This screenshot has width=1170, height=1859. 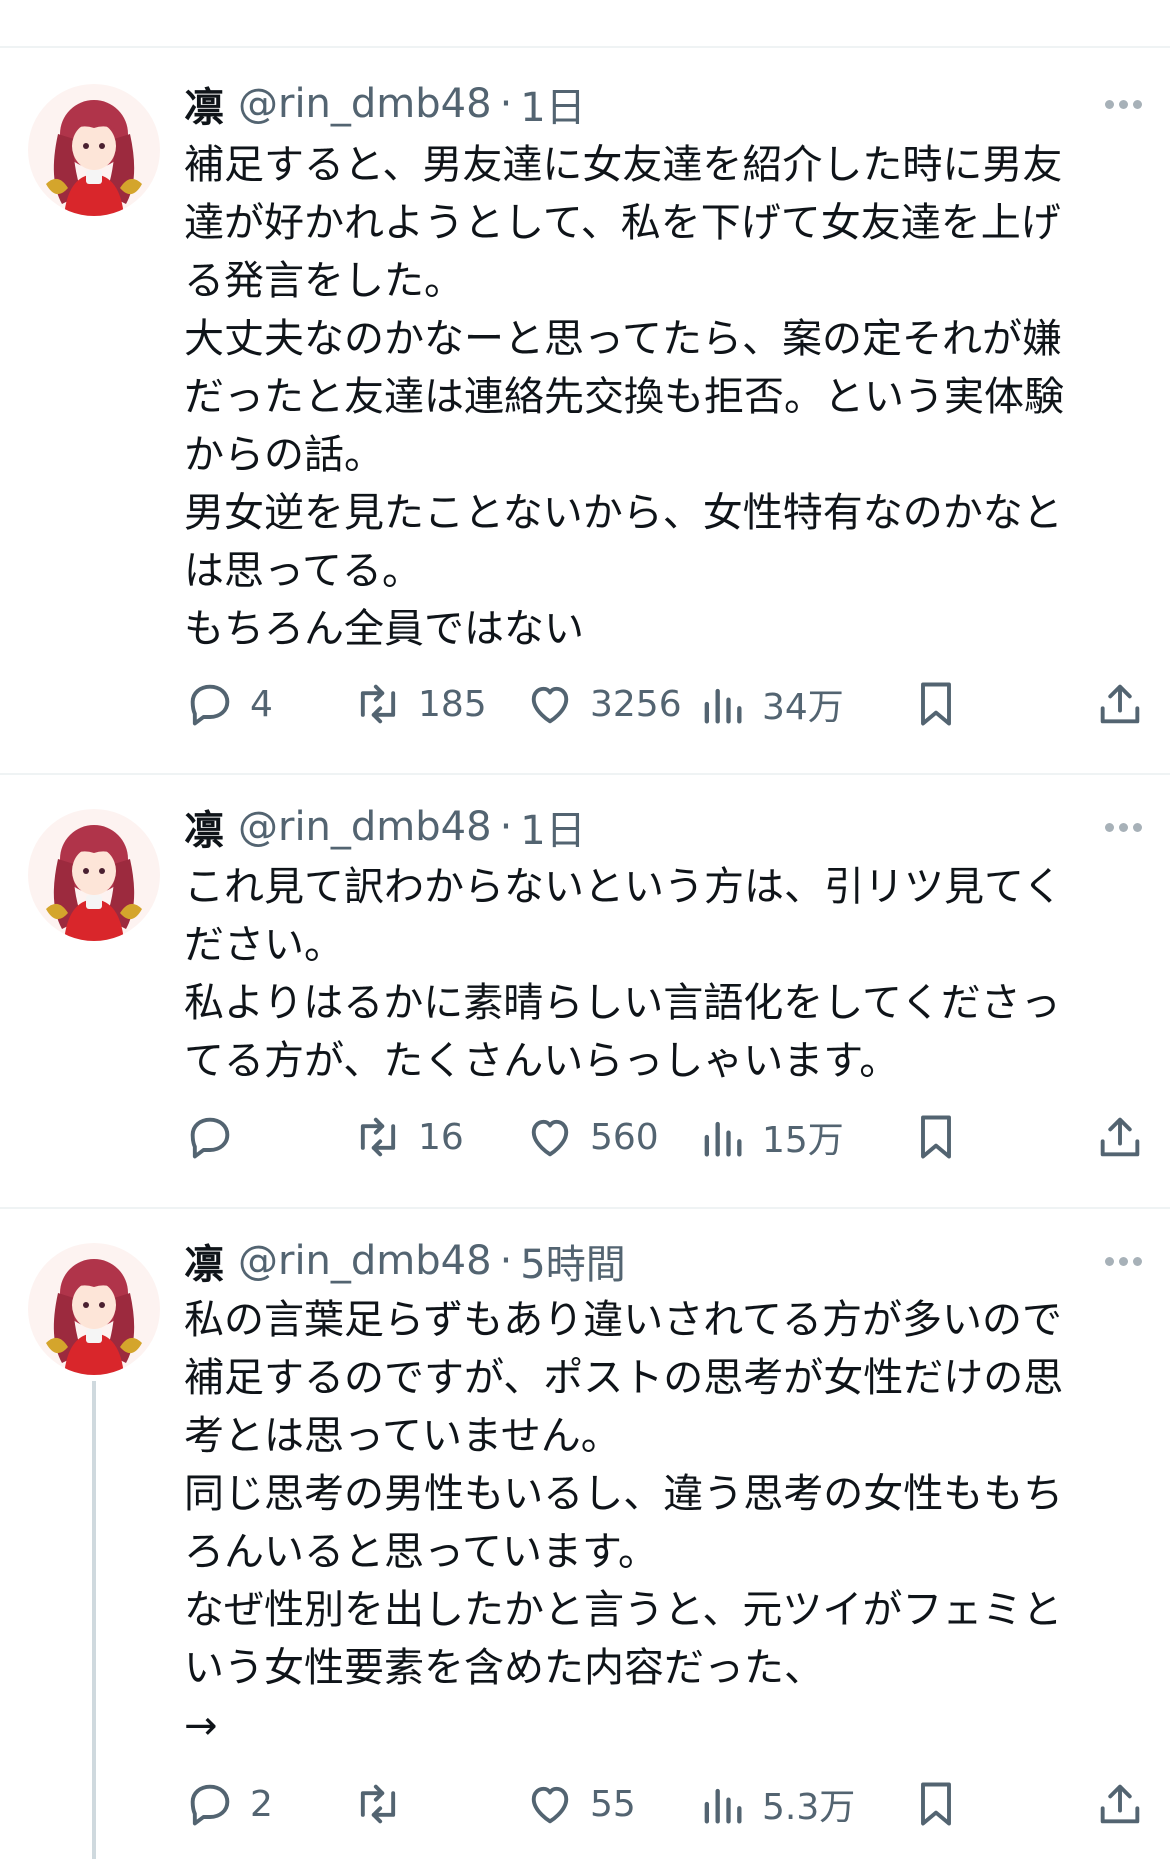 I want to click on like-button: 3256, so click(x=603, y=704).